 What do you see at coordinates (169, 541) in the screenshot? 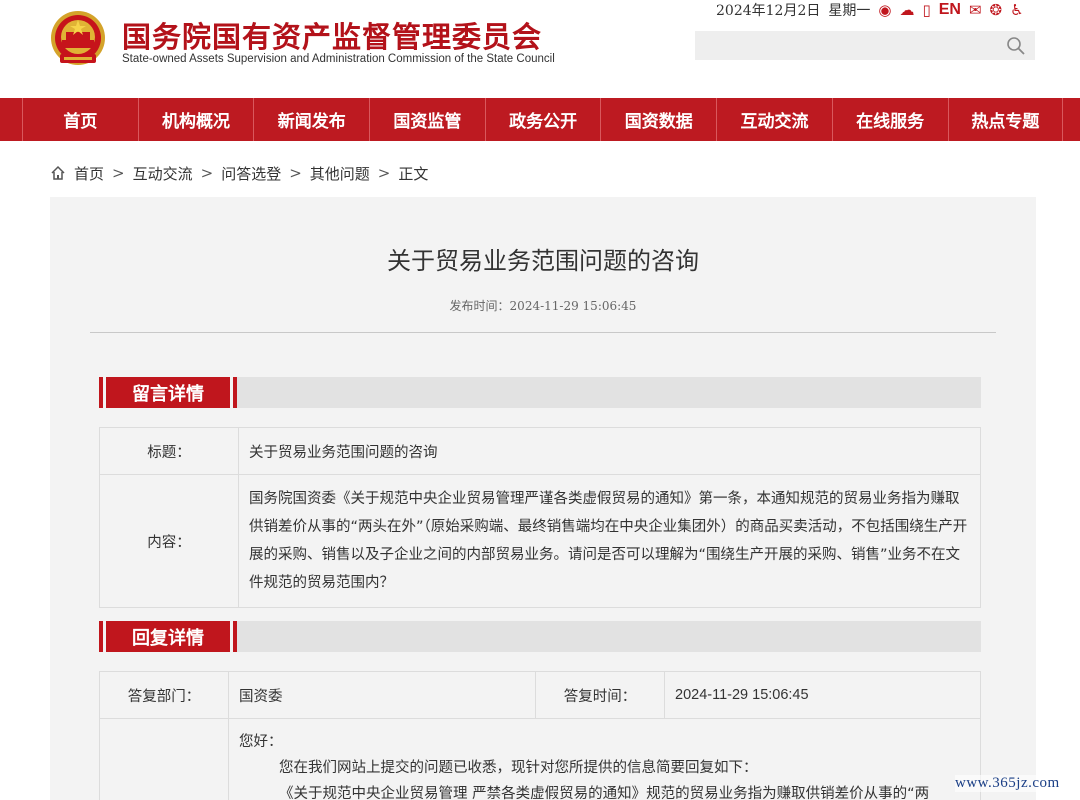
I see `message-content-label: 内容：` at bounding box center [169, 541].